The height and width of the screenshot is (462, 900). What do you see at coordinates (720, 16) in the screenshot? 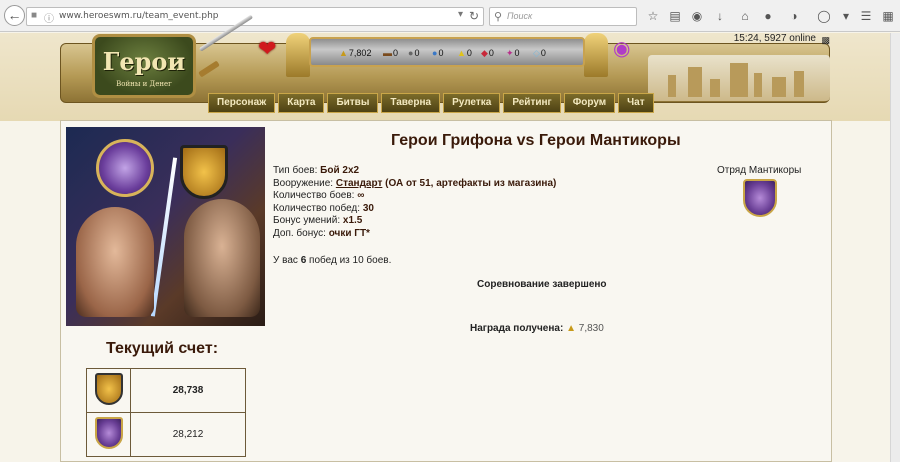
I see `download-icon: ↓` at bounding box center [720, 16].